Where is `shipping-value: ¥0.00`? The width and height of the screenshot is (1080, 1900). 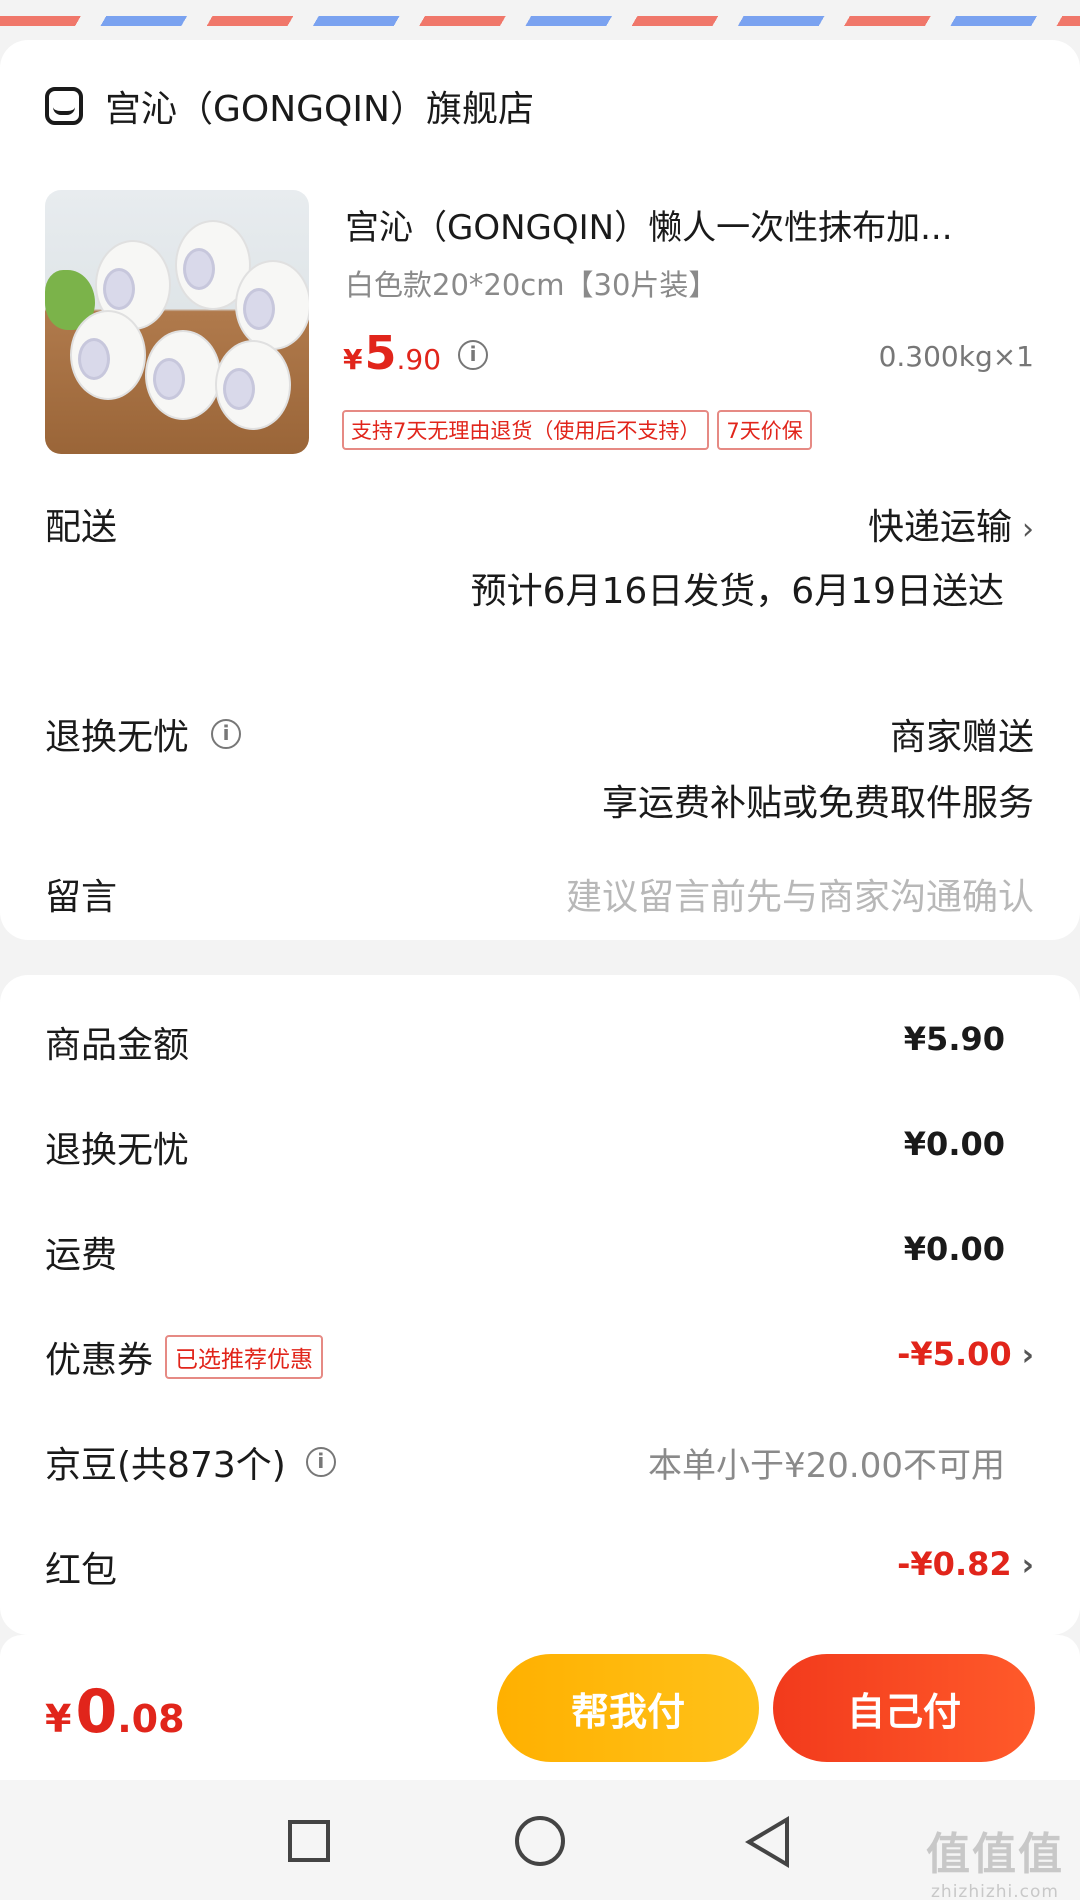
shipping-value: ¥0.00 is located at coordinates (954, 1249).